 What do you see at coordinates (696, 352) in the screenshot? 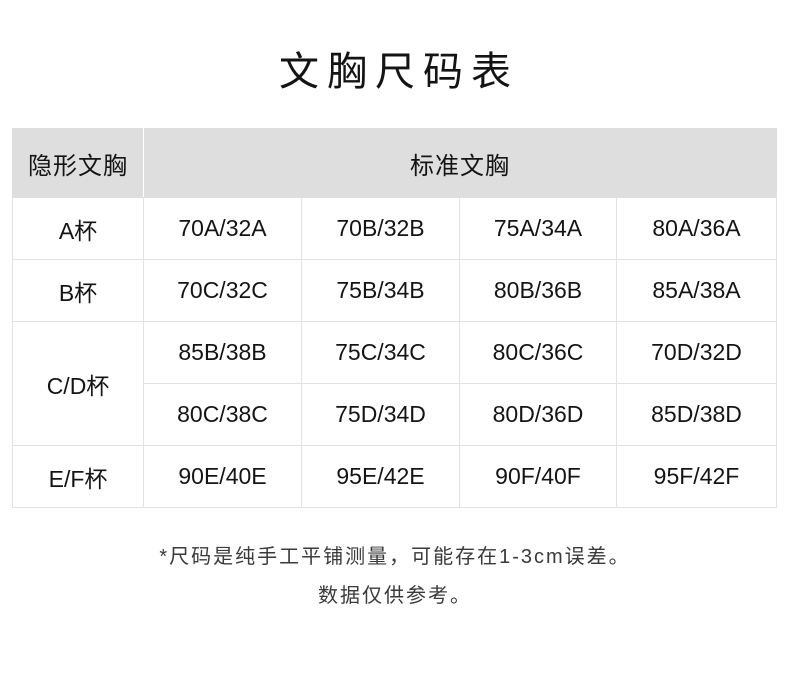
I see `size-cell: 70D/32D` at bounding box center [696, 352].